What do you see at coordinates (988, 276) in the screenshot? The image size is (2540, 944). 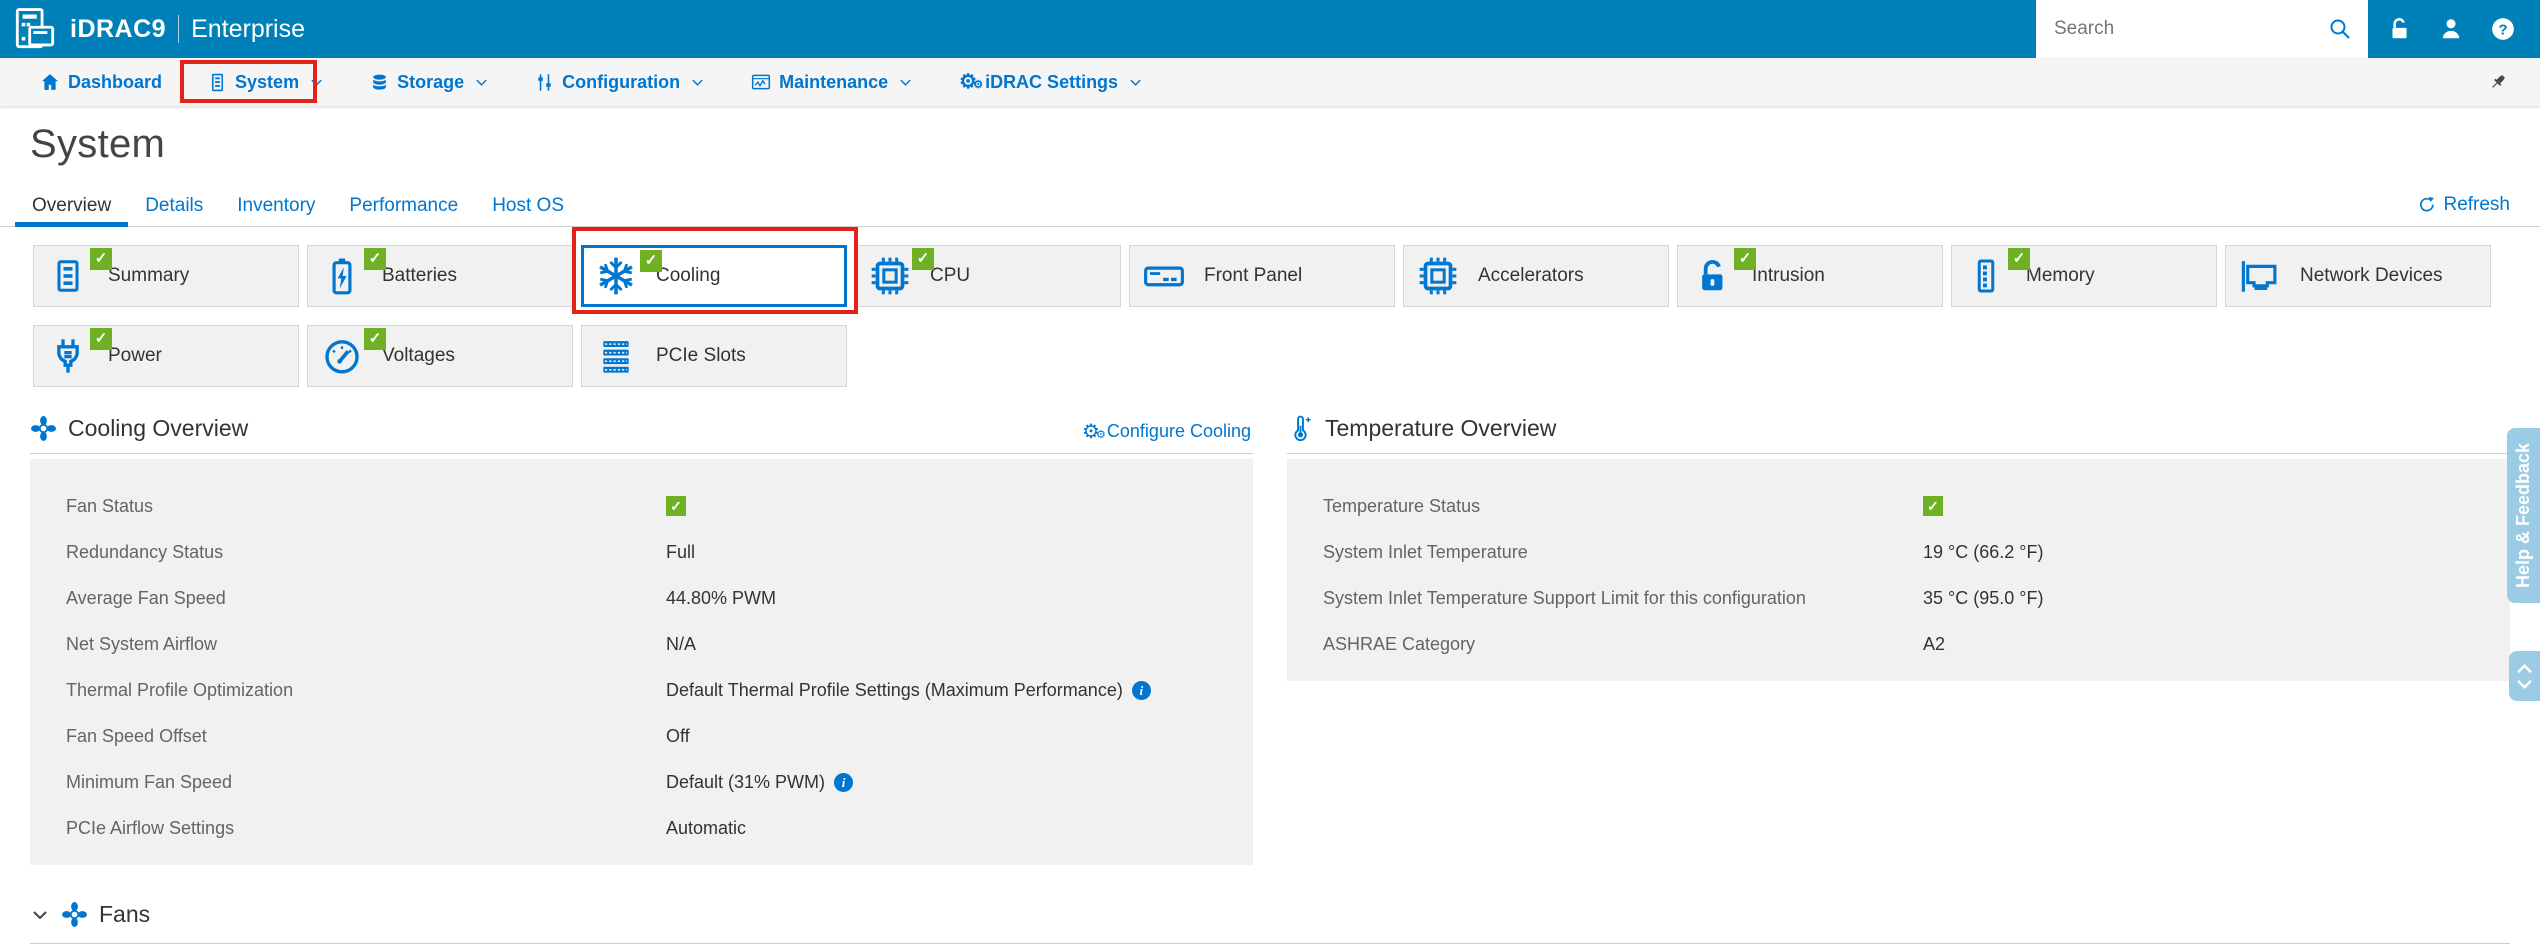 I see `tile-cpu: CPU` at bounding box center [988, 276].